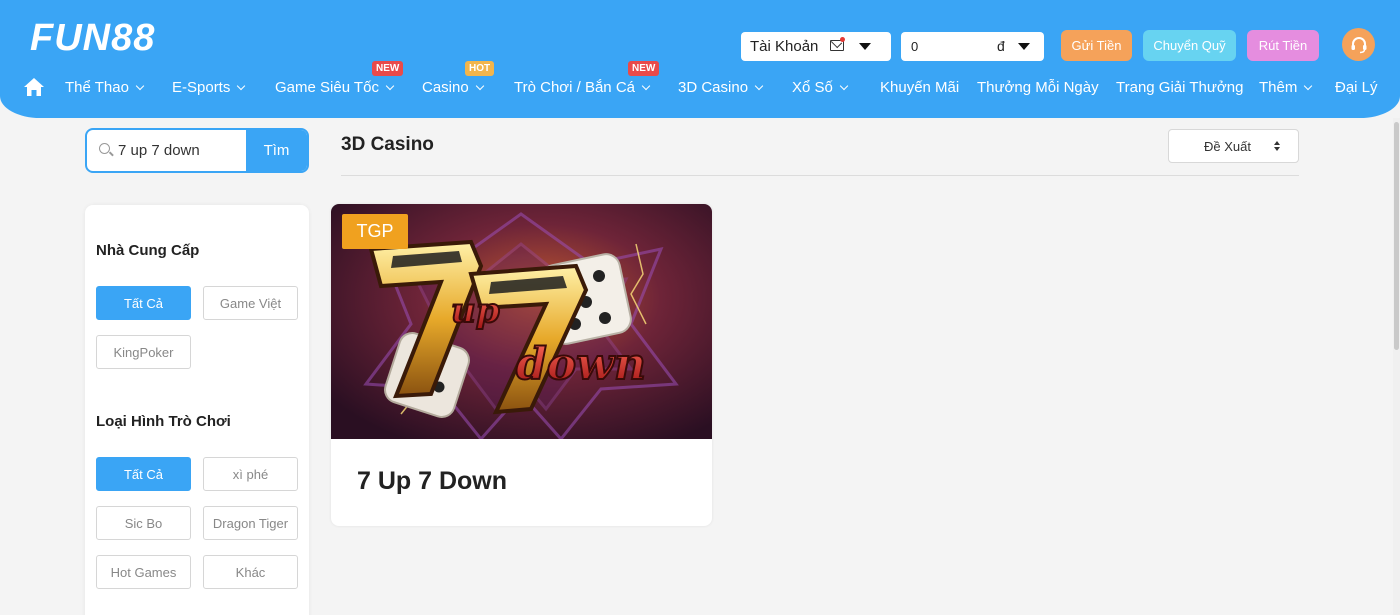 This screenshot has height=615, width=1400. Describe the element at coordinates (250, 523) in the screenshot. I see `type-filter-dragon-tiger: Dragon Tiger` at that location.